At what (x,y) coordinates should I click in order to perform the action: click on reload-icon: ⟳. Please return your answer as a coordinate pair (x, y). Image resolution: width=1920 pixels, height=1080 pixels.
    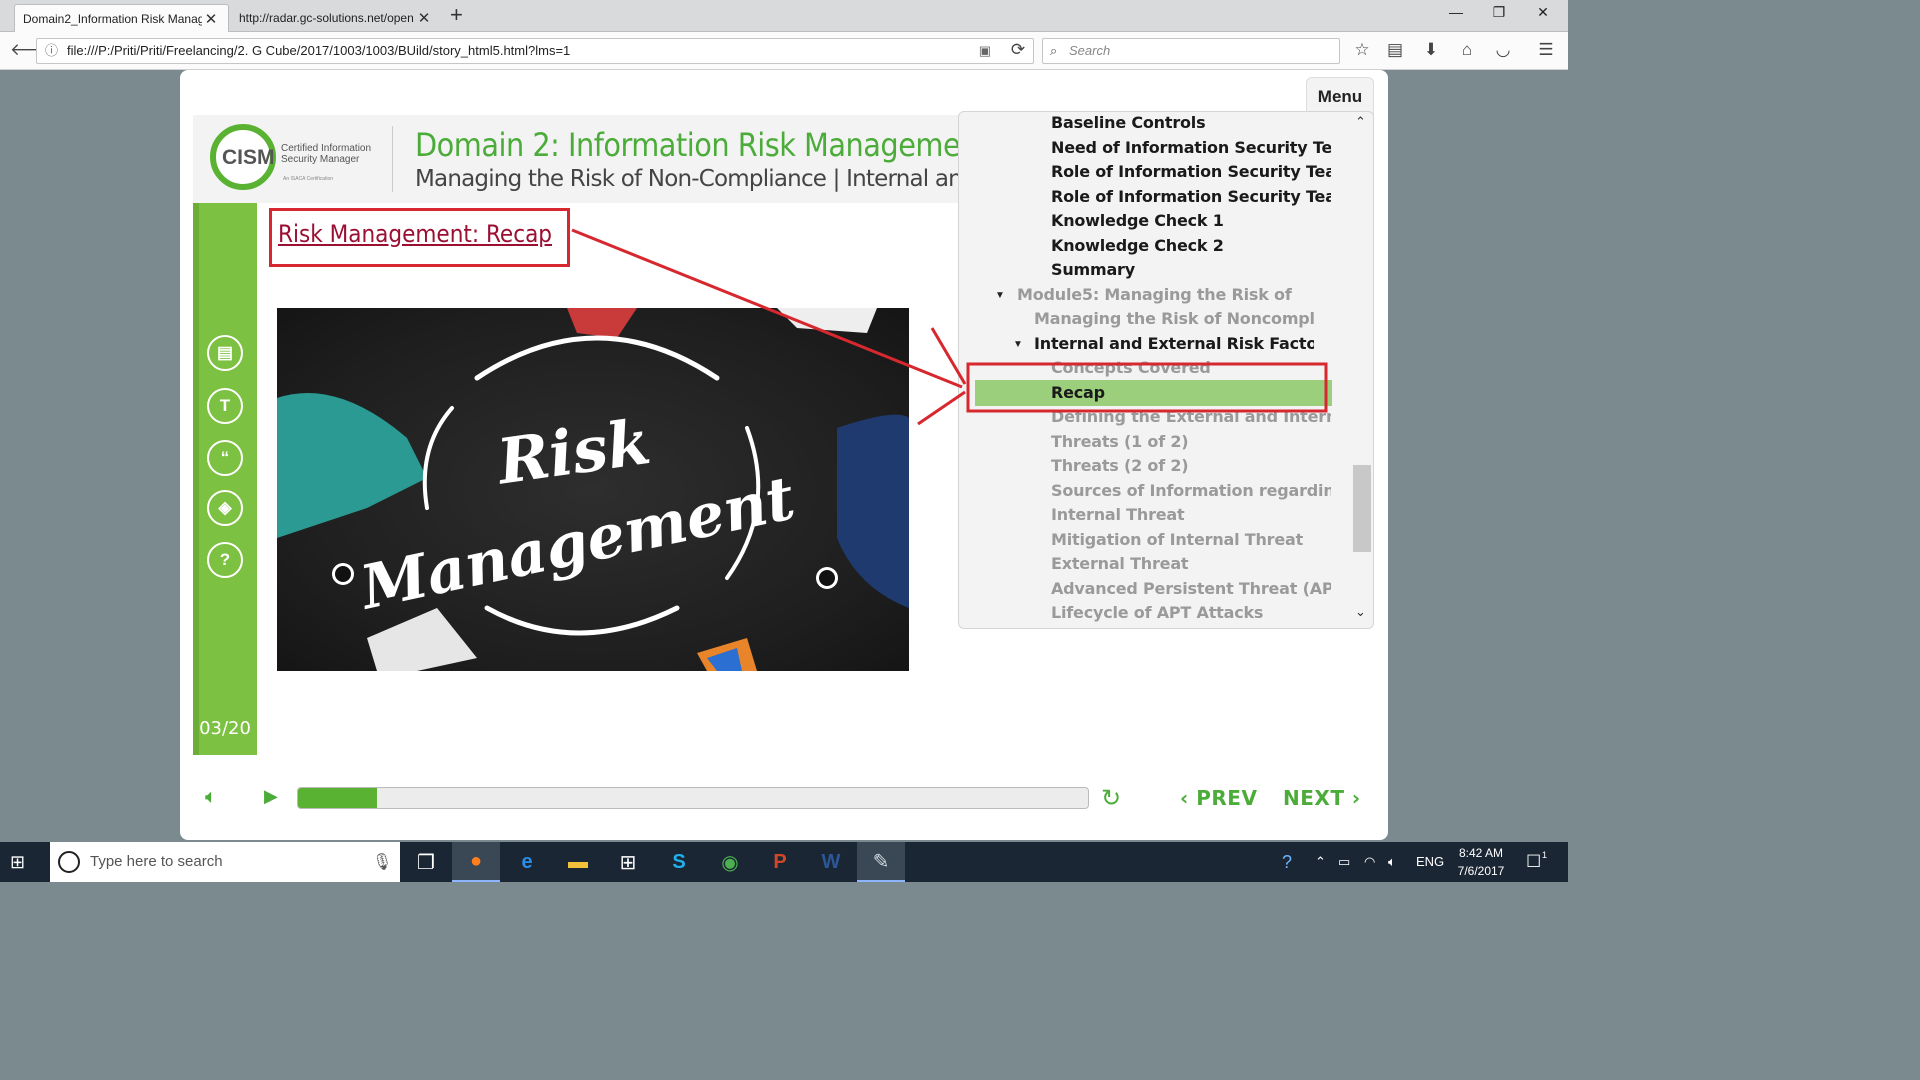
    Looking at the image, I should click on (1018, 50).